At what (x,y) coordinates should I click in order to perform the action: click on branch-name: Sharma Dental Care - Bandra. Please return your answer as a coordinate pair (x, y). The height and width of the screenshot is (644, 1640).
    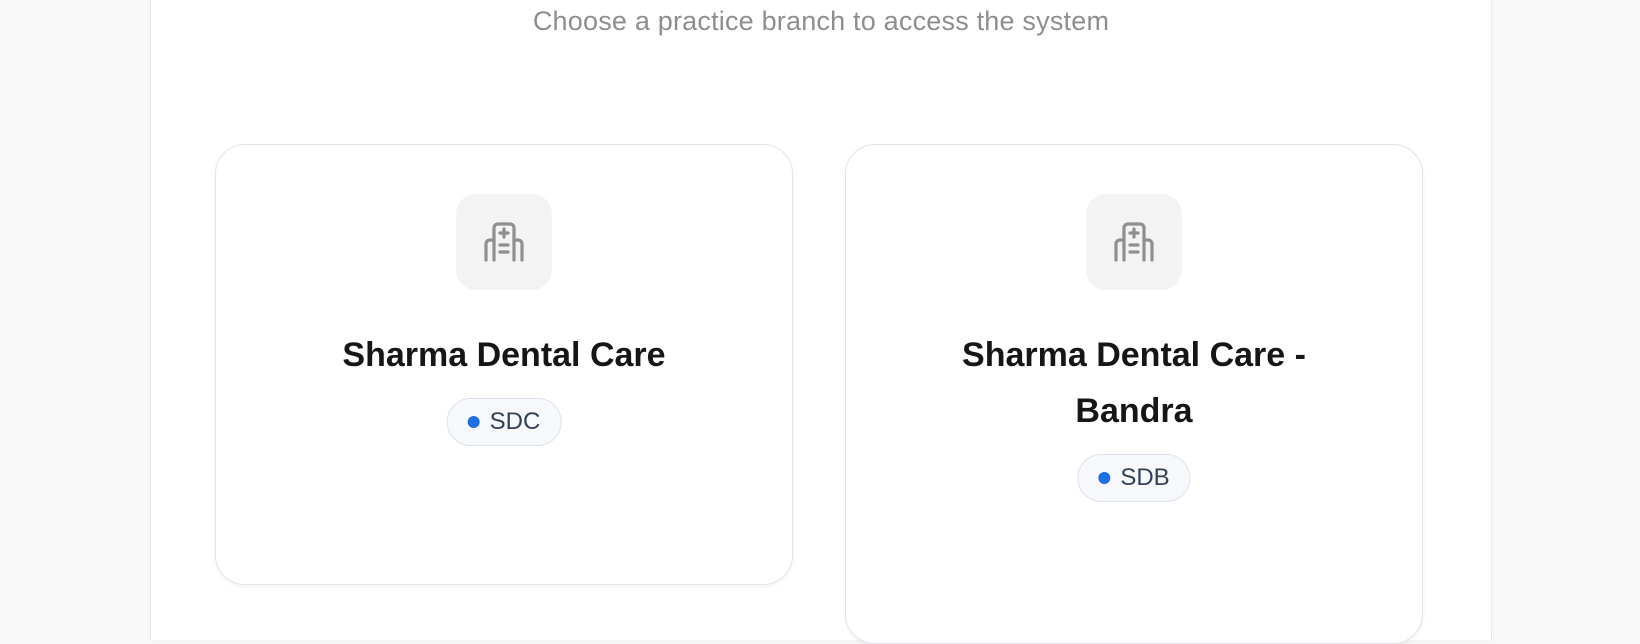
    Looking at the image, I should click on (1134, 383).